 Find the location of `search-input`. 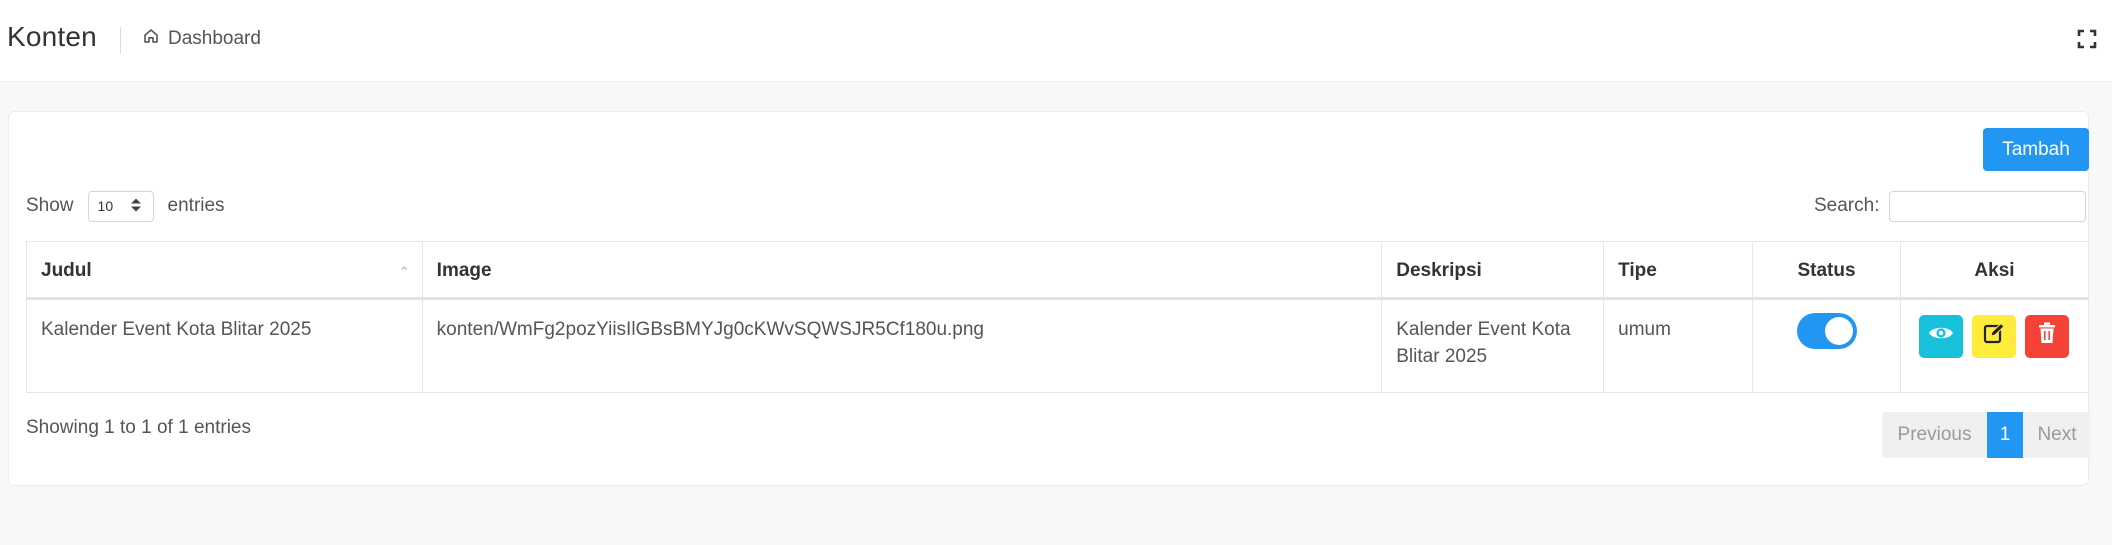

search-input is located at coordinates (1988, 206).